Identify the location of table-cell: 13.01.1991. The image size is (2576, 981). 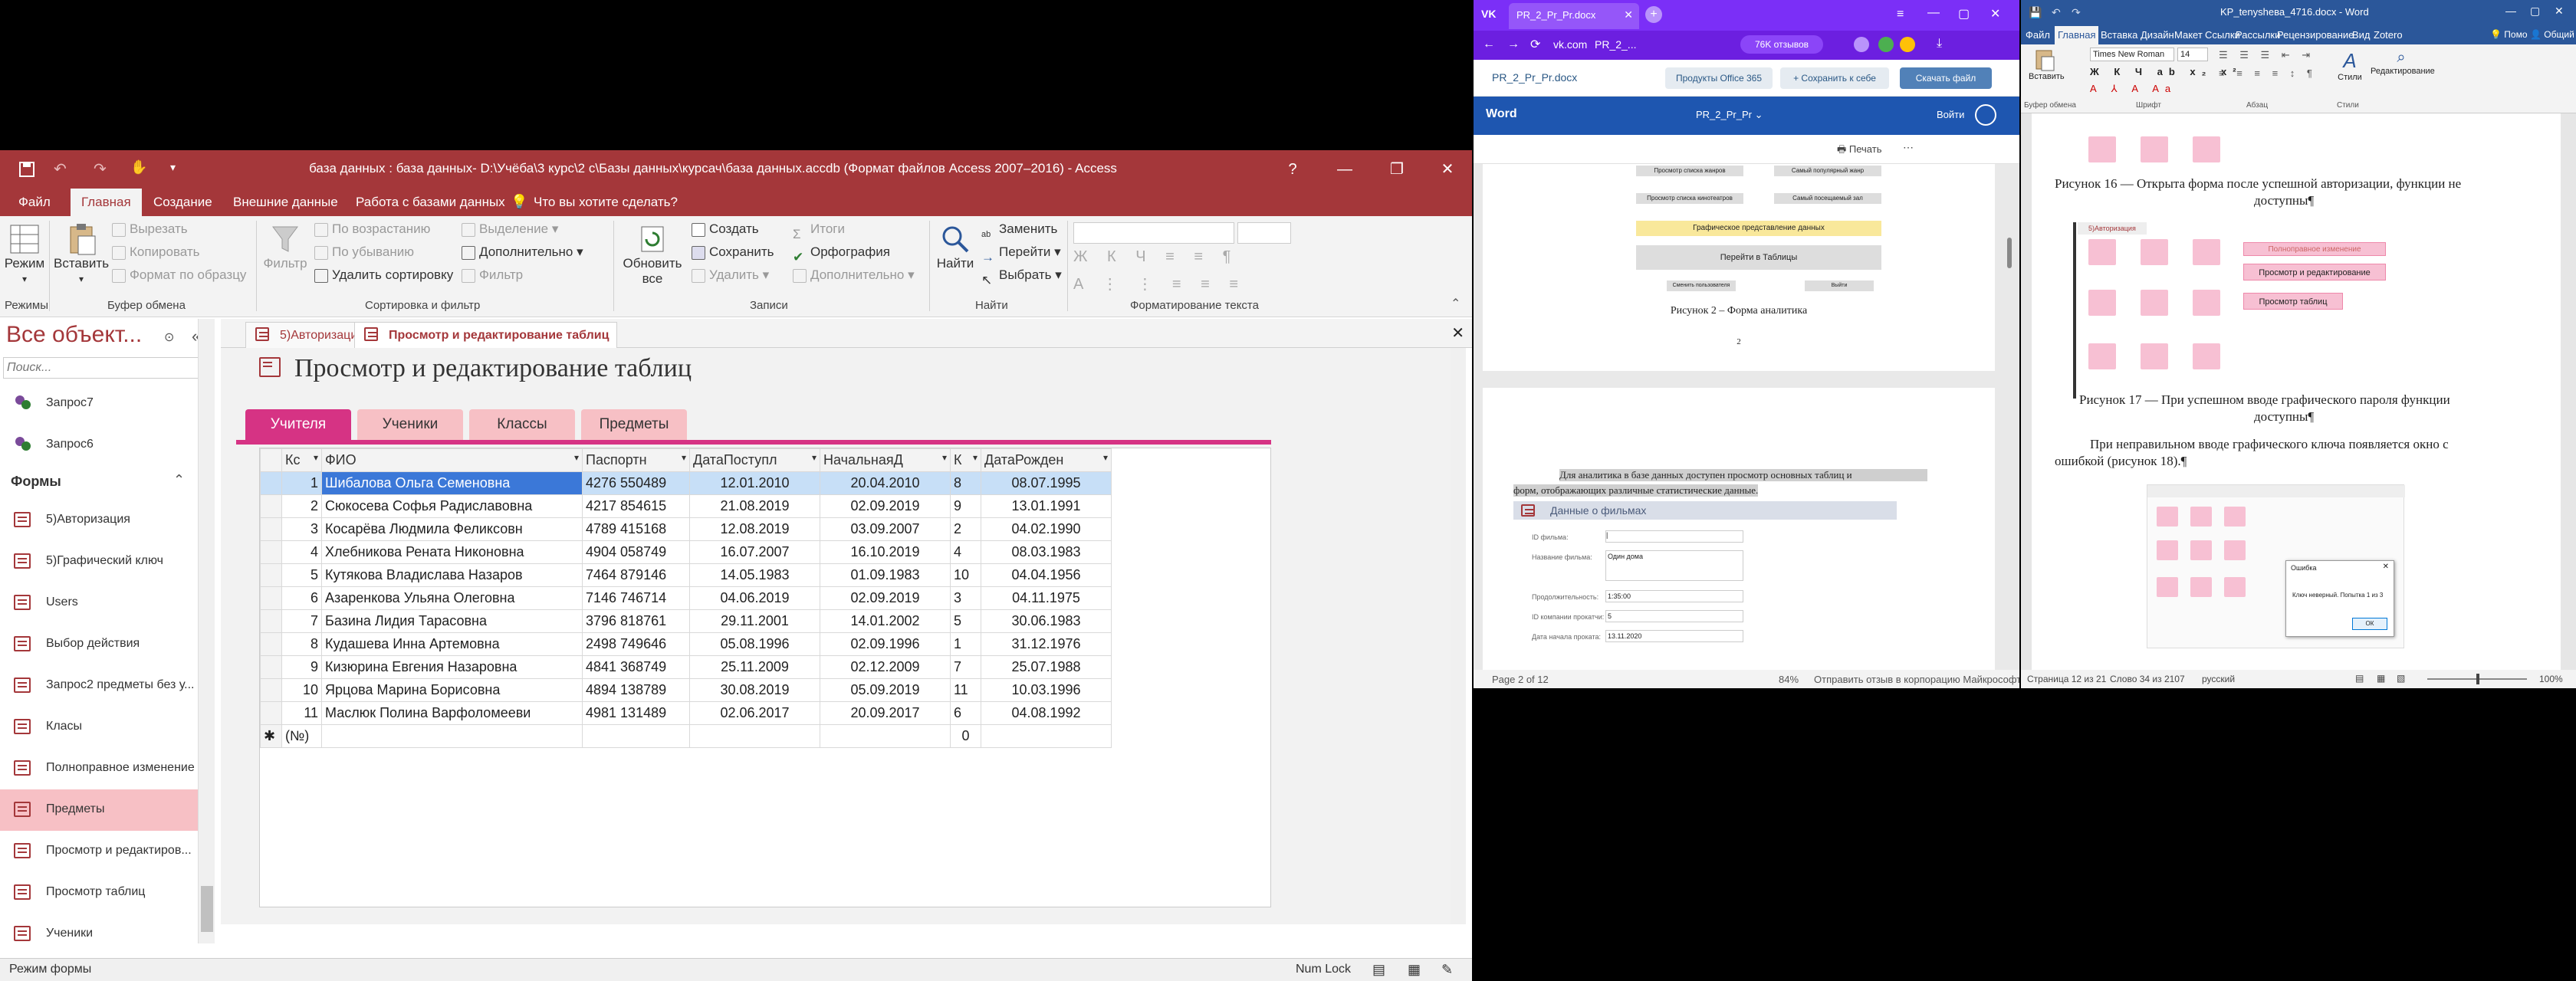
(1046, 506).